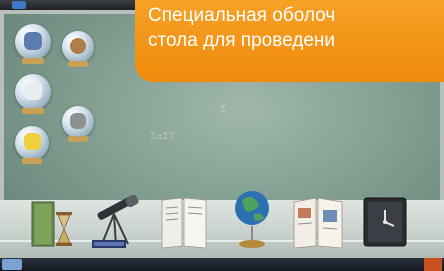 Image resolution: width=444 pixels, height=271 pixels. I want to click on start-button, so click(12, 264).